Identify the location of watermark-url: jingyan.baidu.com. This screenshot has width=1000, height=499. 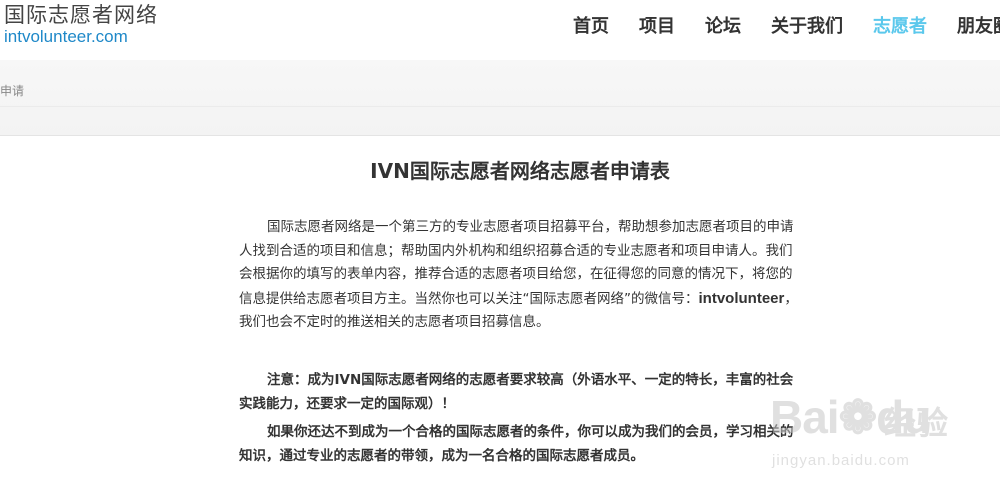
(841, 460).